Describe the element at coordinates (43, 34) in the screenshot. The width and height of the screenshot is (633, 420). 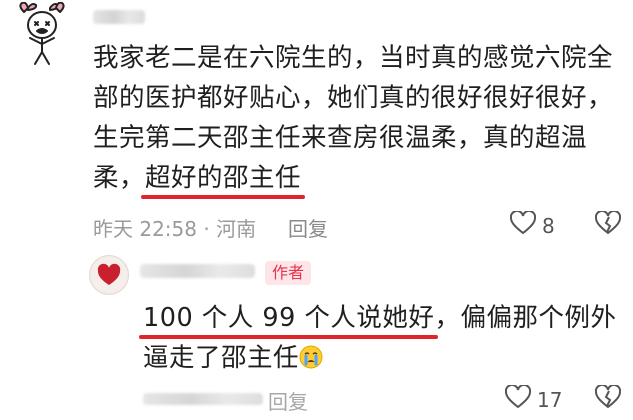
I see `commenter-avatar` at that location.